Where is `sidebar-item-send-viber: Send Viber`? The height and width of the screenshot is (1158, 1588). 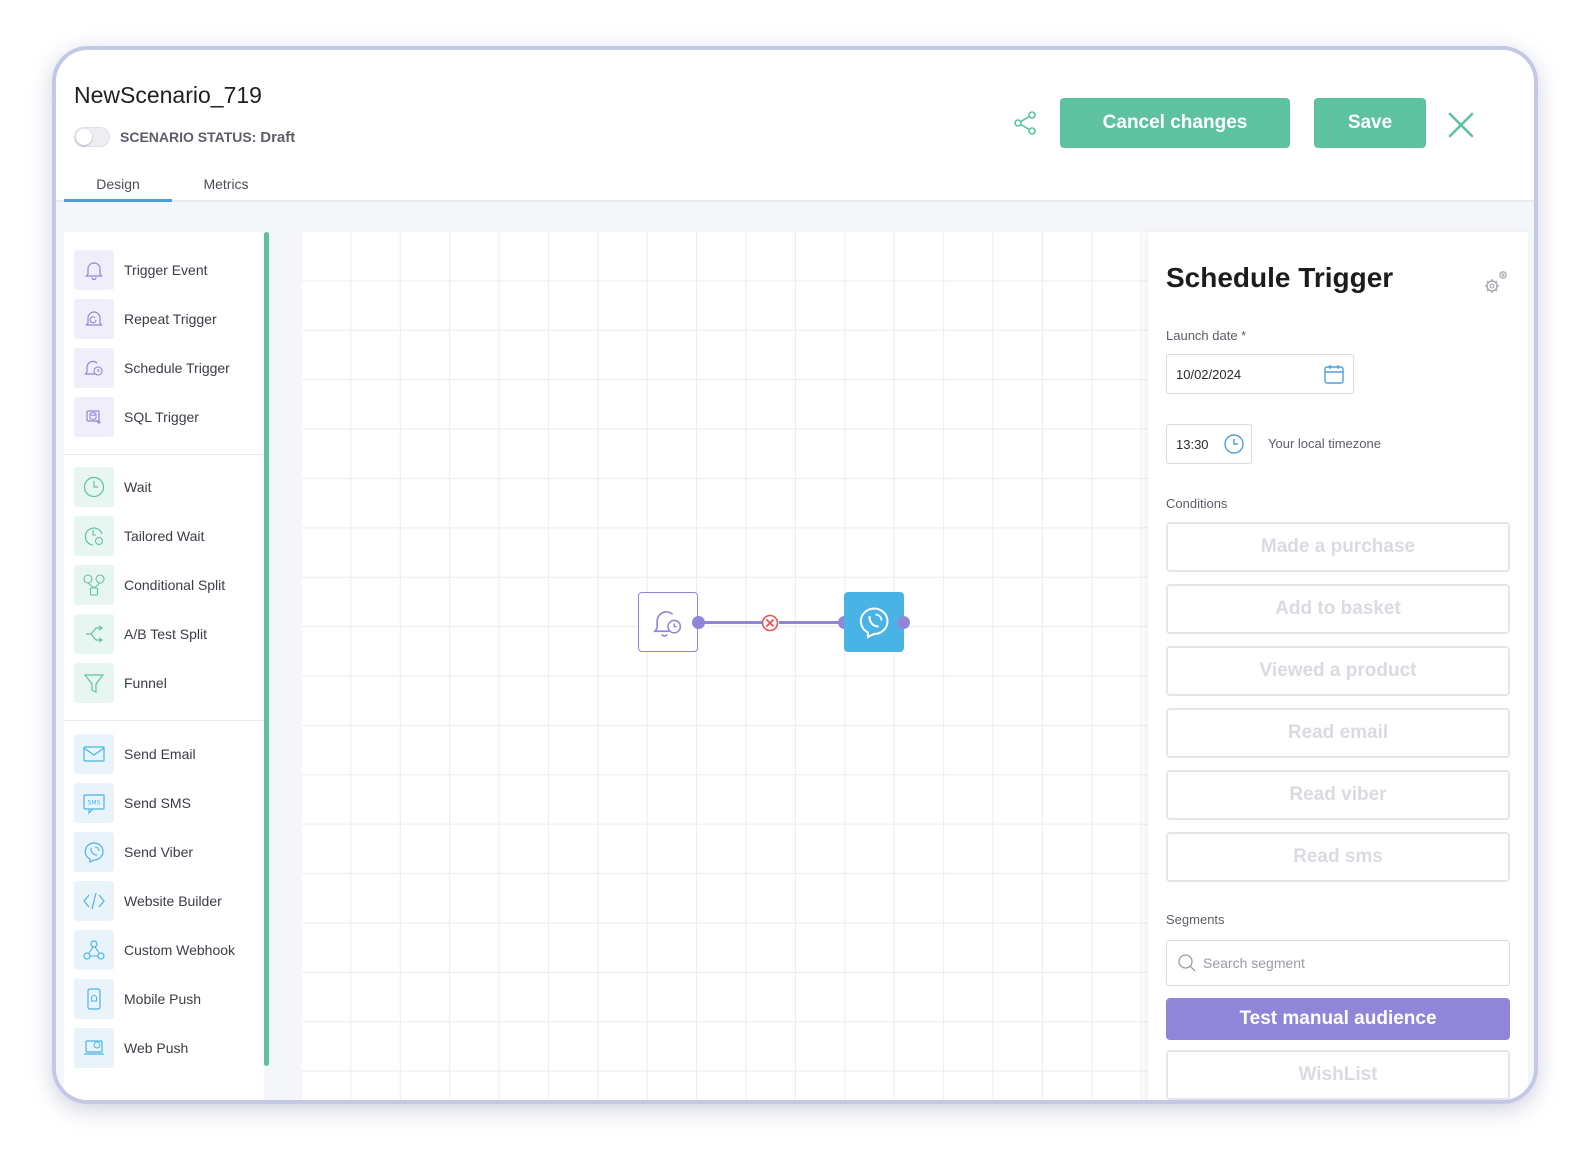 sidebar-item-send-viber: Send Viber is located at coordinates (169, 852).